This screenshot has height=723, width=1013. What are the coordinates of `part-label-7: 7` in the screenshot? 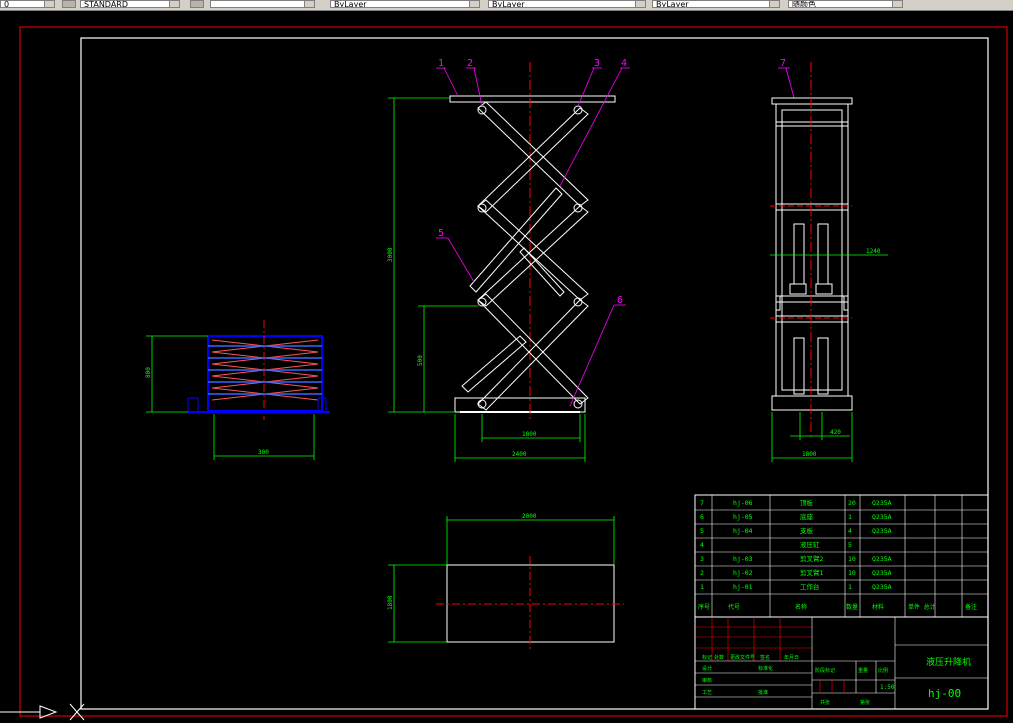 It's located at (783, 63).